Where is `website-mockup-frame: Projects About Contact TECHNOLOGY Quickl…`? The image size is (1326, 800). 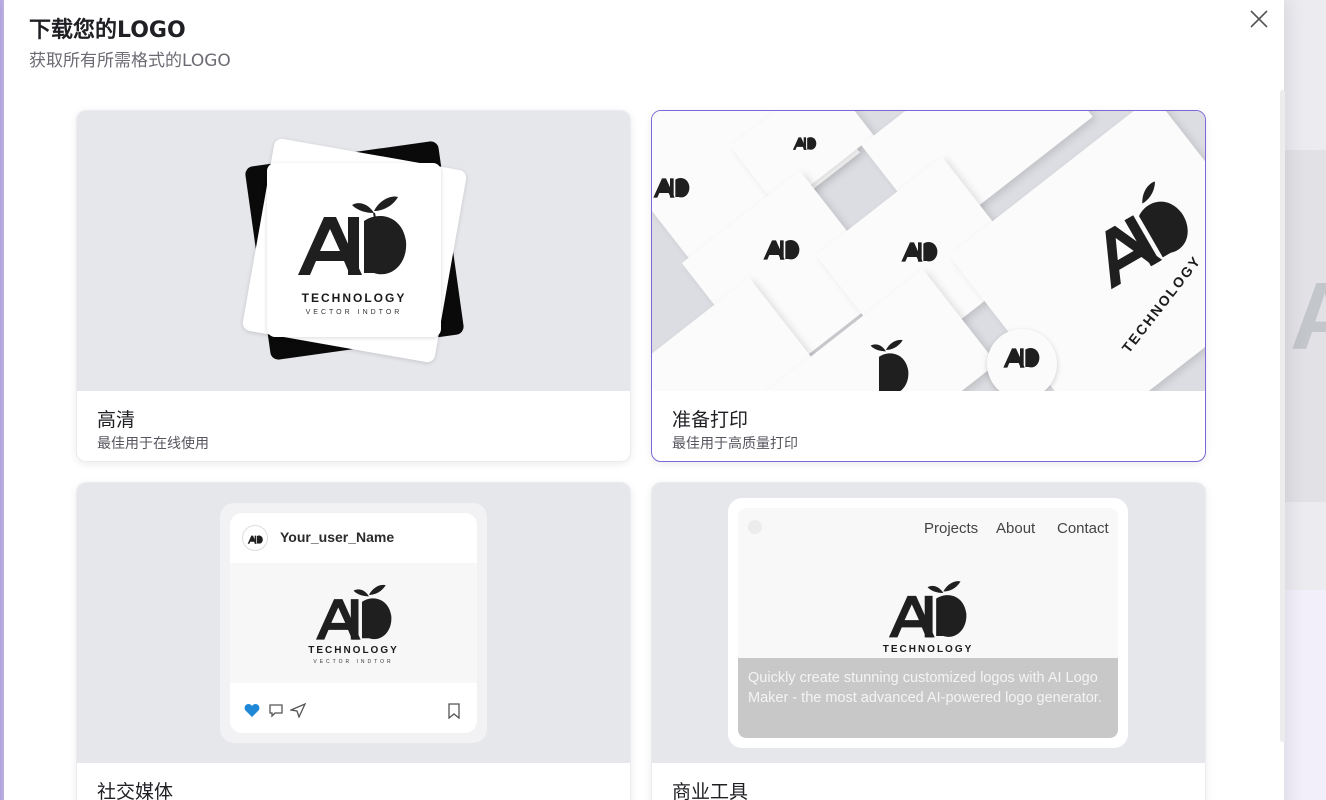
website-mockup-frame: Projects About Contact TECHNOLOGY Quickl… is located at coordinates (928, 623).